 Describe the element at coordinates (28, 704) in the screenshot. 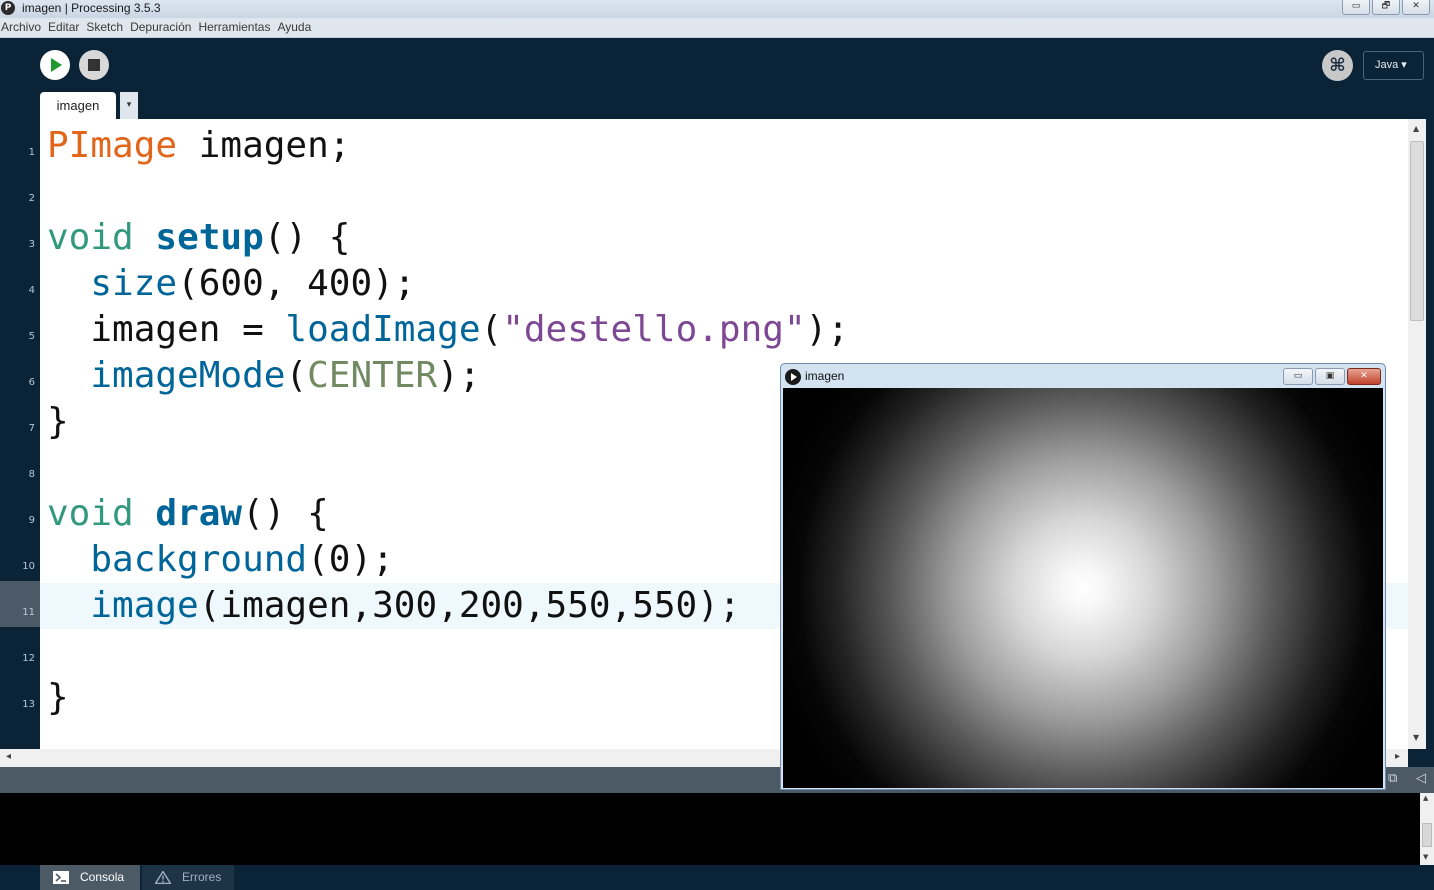

I see `line-number: 13` at that location.